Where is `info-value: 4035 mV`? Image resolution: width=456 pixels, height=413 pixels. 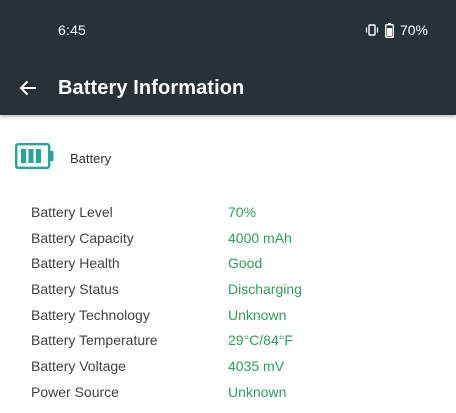 info-value: 4035 mV is located at coordinates (256, 365).